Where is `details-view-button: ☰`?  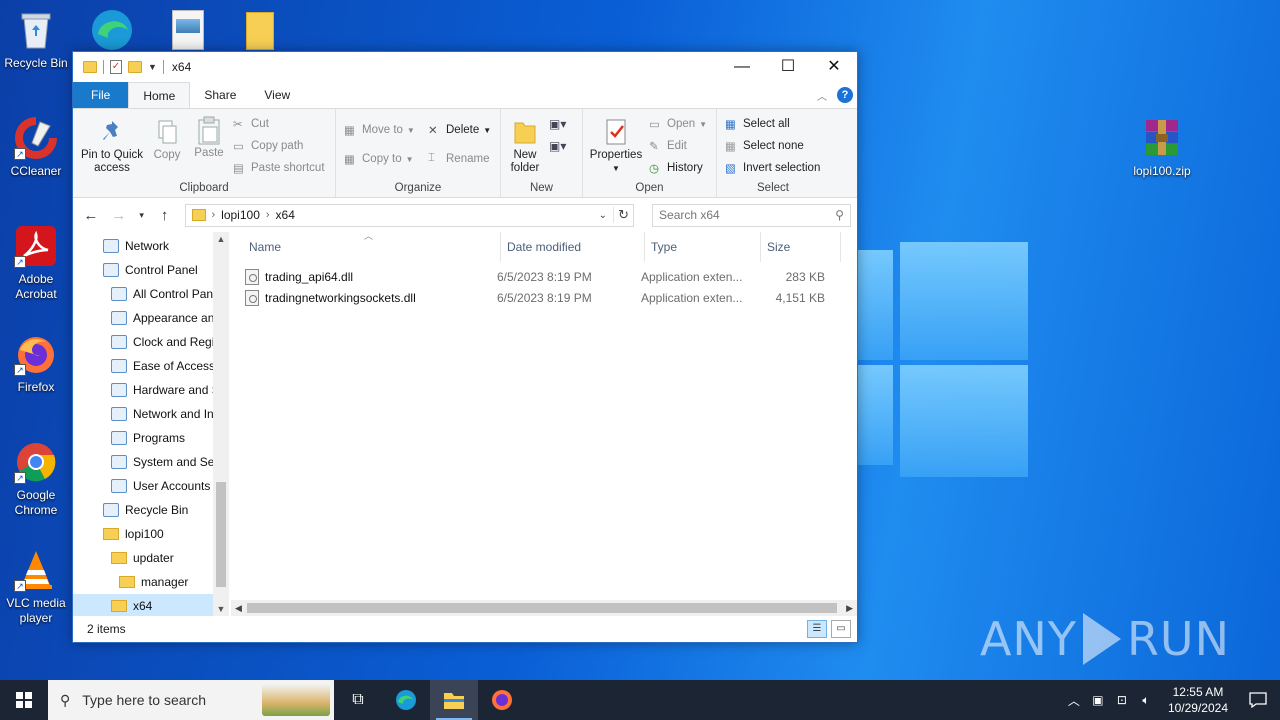
details-view-button: ☰ is located at coordinates (817, 629).